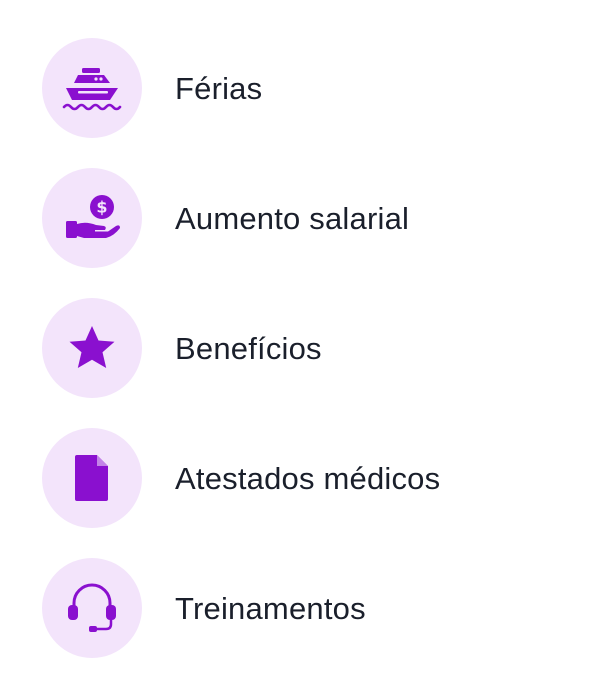  I want to click on boat-icon, so click(92, 88).